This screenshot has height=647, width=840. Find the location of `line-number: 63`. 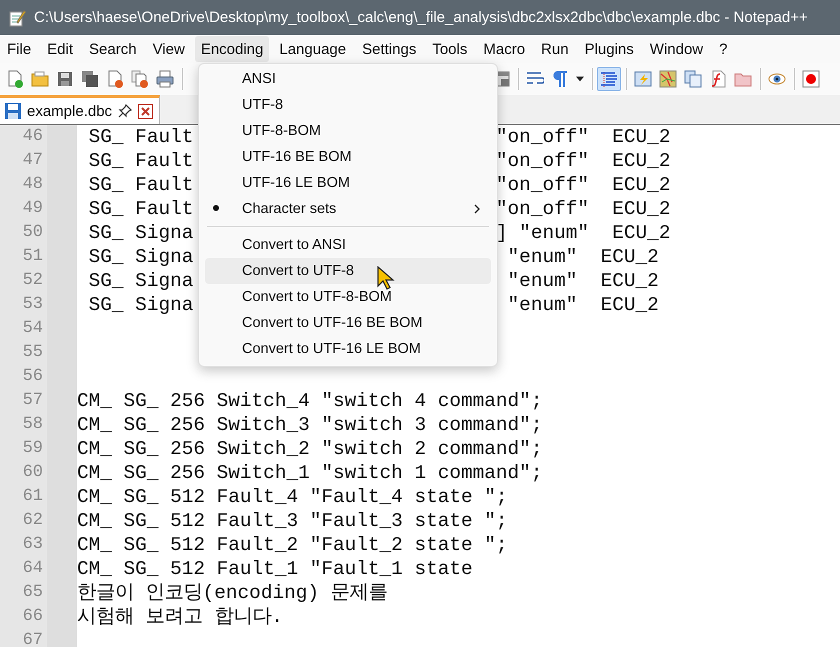

line-number: 63 is located at coordinates (33, 545).